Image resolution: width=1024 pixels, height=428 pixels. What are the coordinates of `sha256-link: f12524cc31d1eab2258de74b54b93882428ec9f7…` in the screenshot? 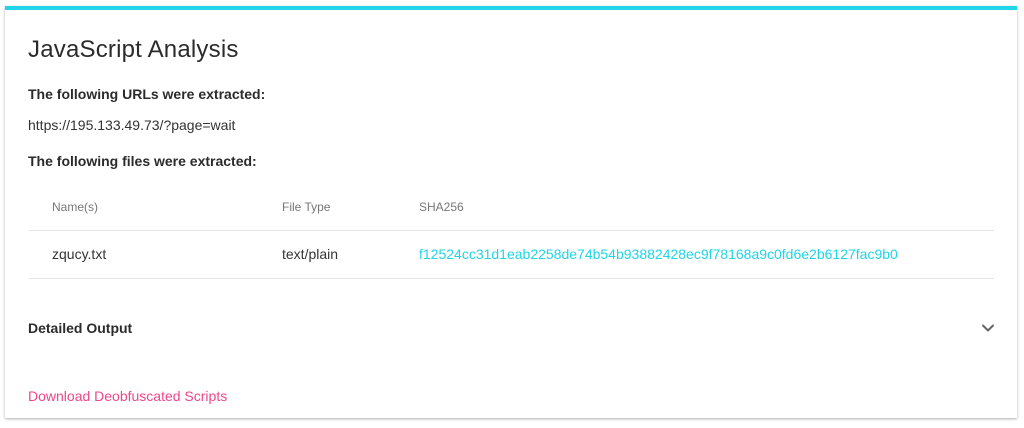 It's located at (658, 254).